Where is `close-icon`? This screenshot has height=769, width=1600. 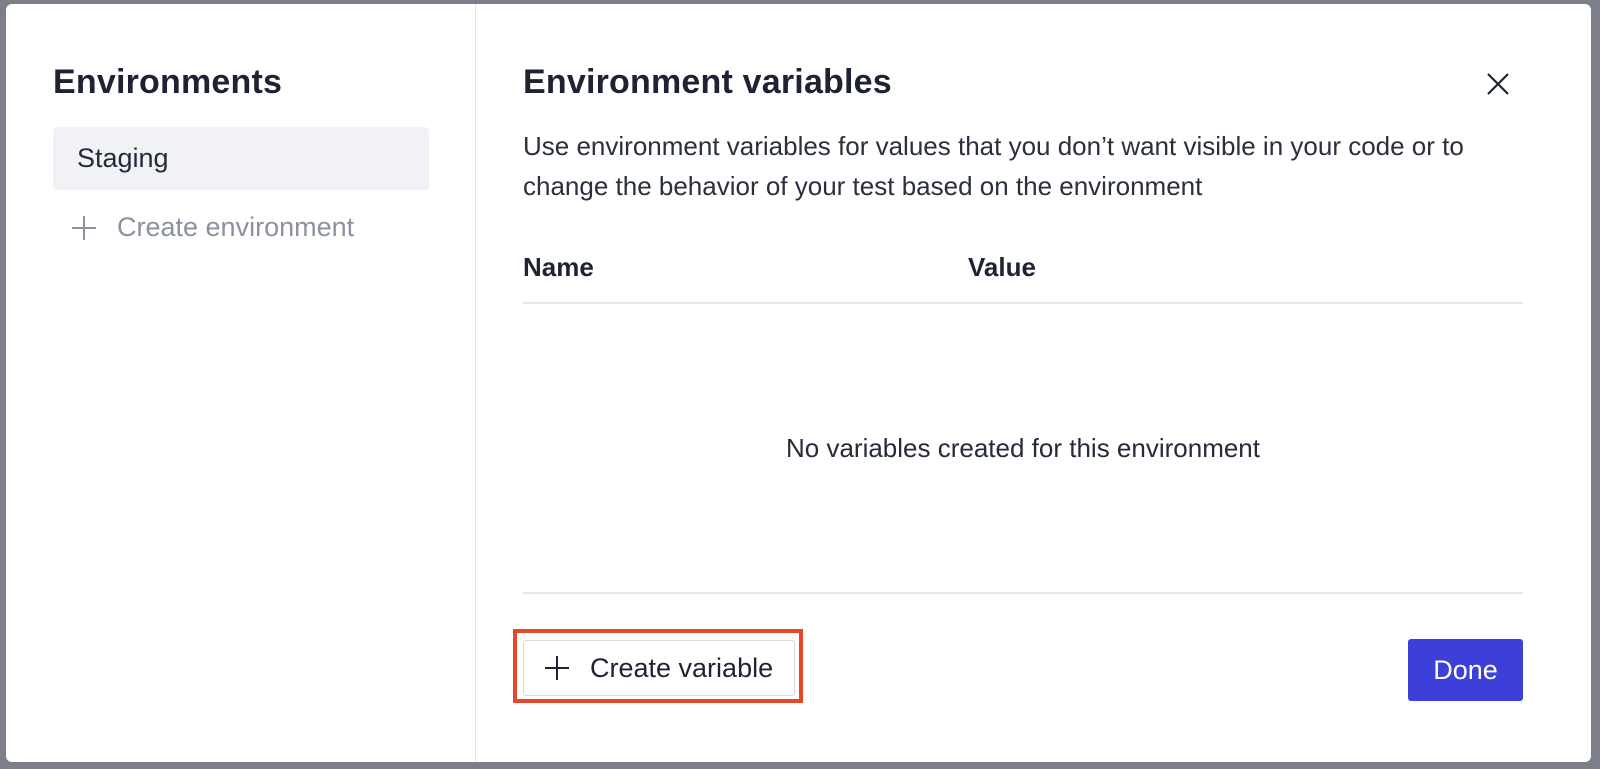 close-icon is located at coordinates (1498, 84).